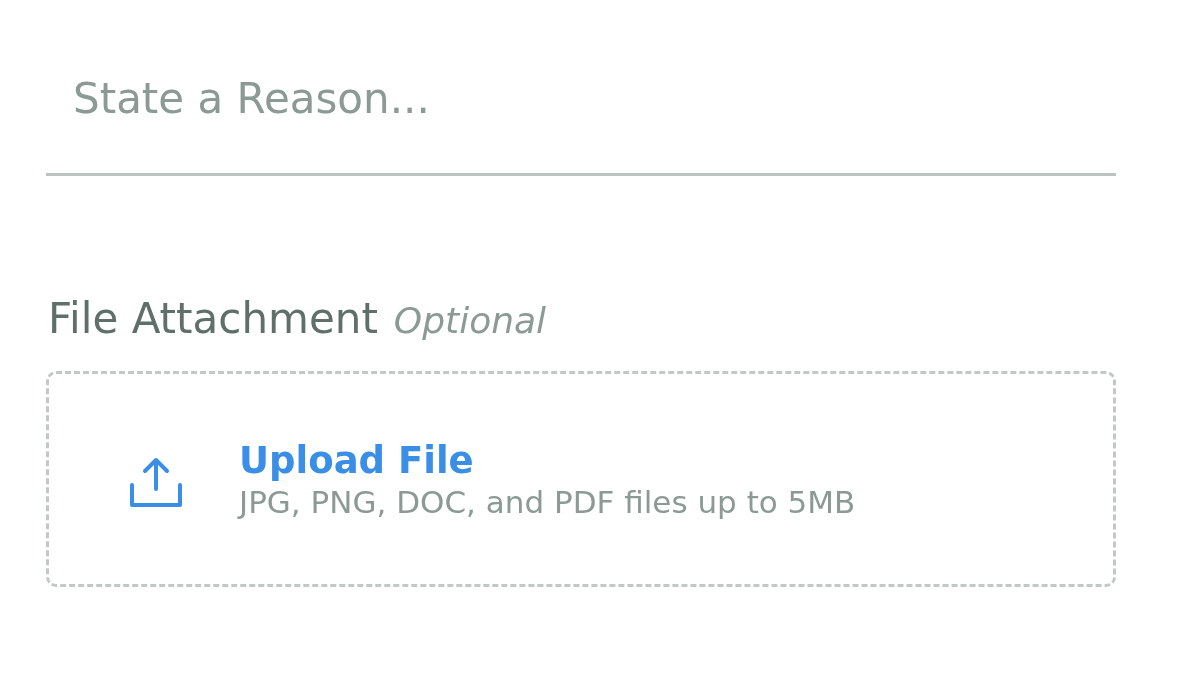  What do you see at coordinates (356, 460) in the screenshot?
I see `upload-file-link: Upload File` at bounding box center [356, 460].